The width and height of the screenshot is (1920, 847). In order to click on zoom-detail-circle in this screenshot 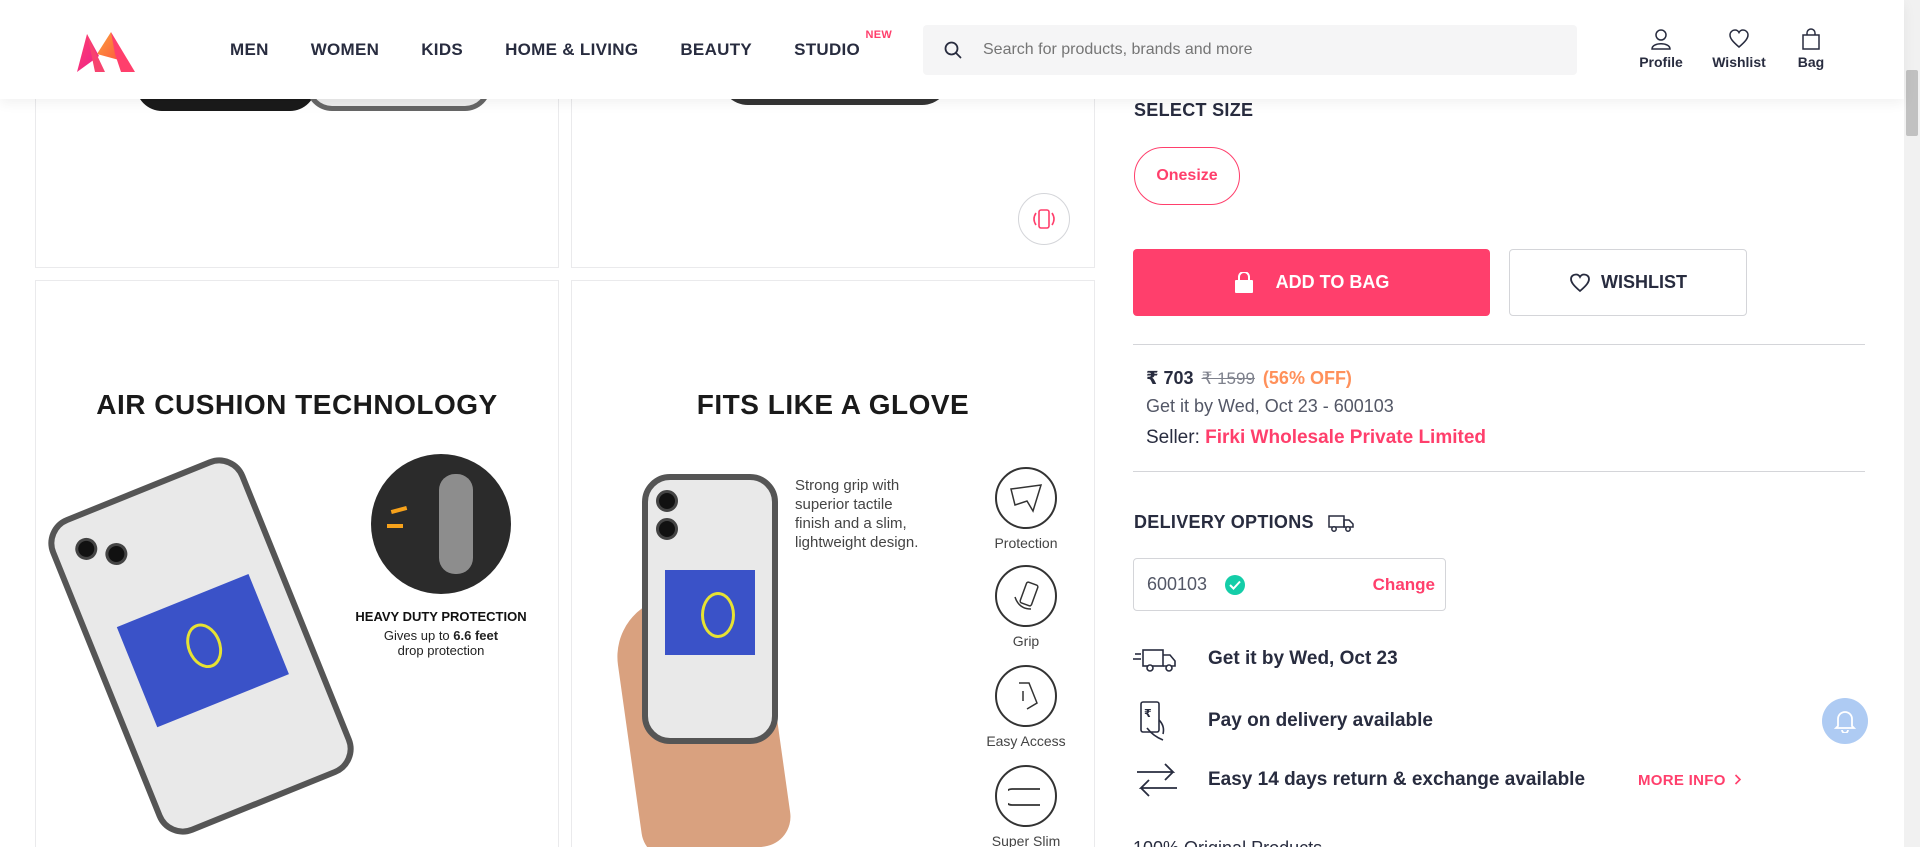, I will do `click(441, 524)`.